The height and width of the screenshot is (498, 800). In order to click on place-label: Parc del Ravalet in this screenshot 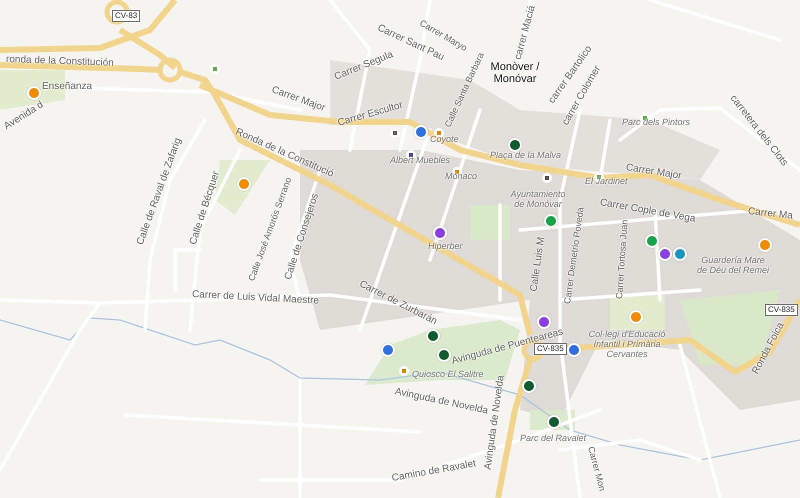, I will do `click(553, 439)`.